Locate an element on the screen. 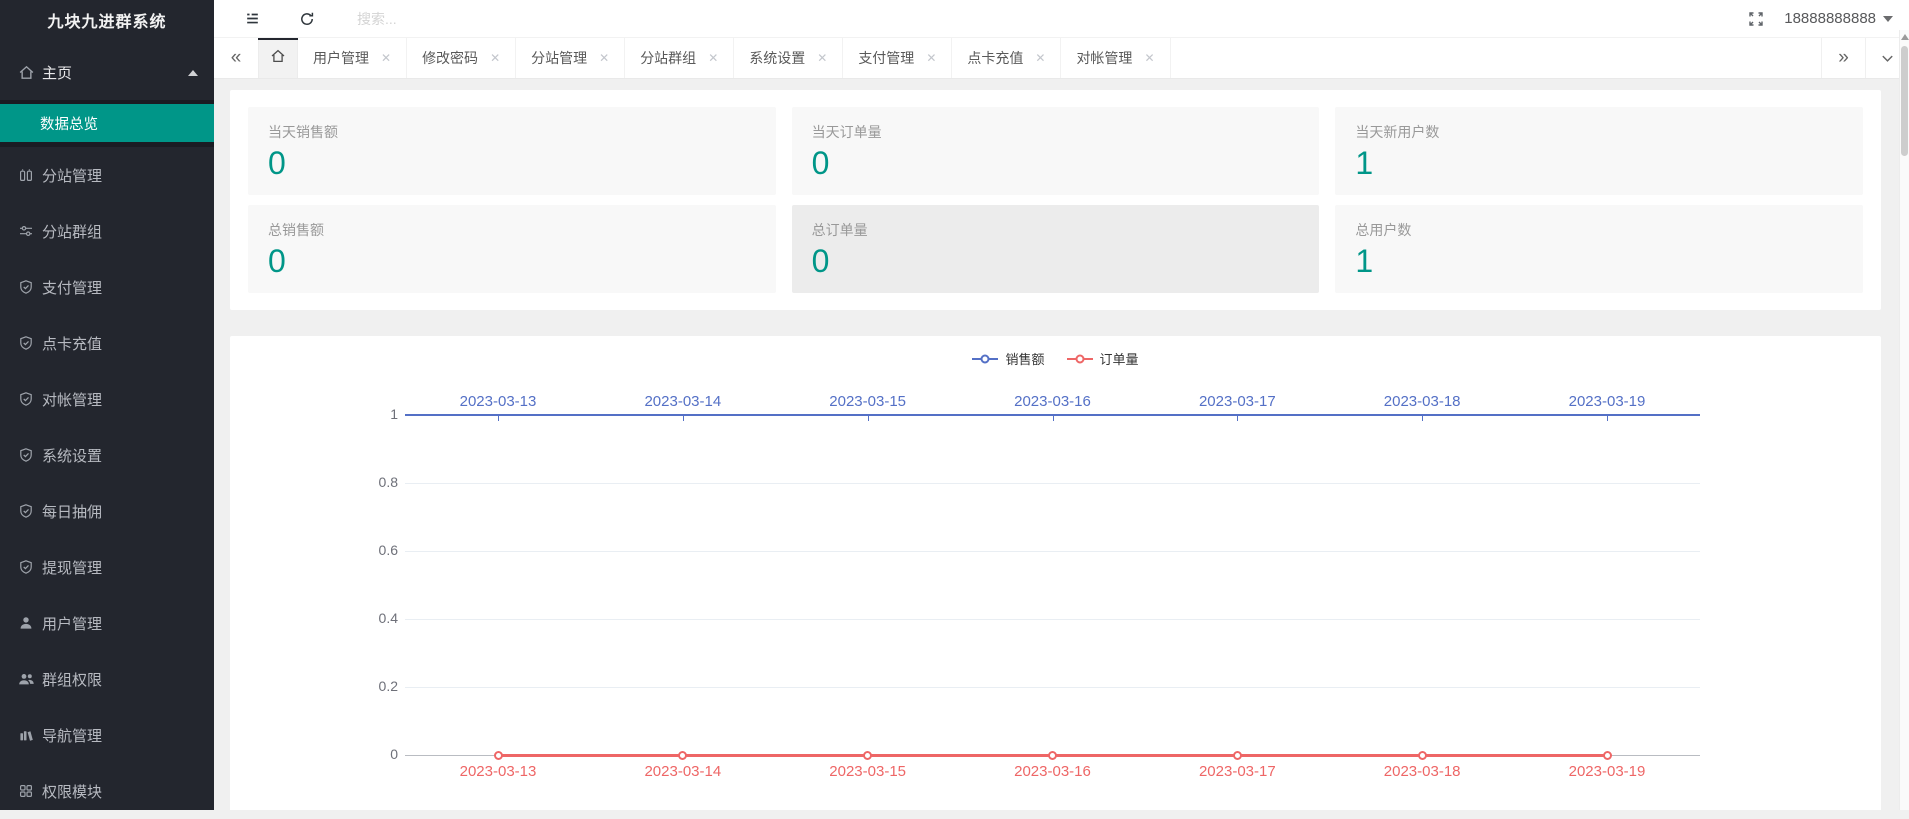 The image size is (1909, 819). x-axis-label-top: 2023-03-15 is located at coordinates (868, 401).